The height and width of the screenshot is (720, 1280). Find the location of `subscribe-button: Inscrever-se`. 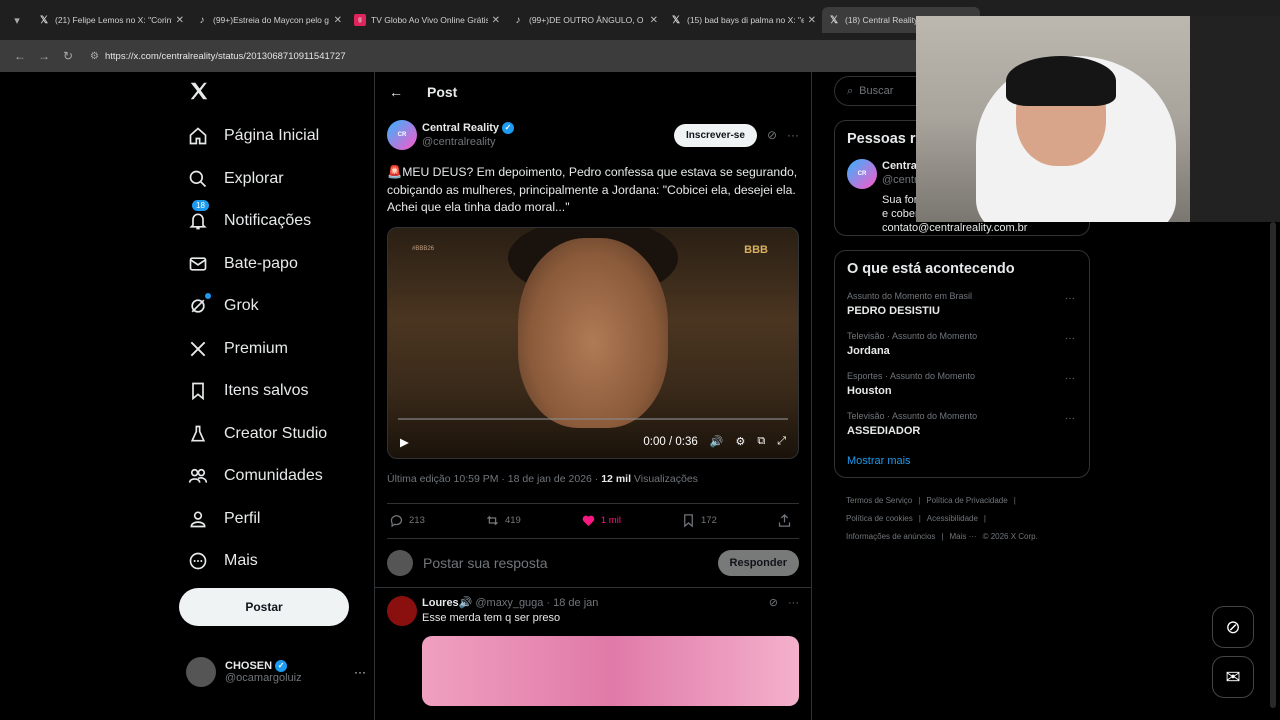

subscribe-button: Inscrever-se is located at coordinates (715, 135).